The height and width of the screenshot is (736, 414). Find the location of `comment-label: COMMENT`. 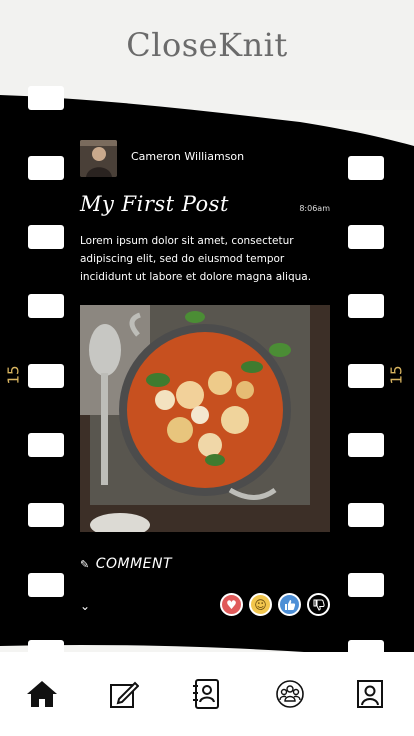

comment-label: COMMENT is located at coordinates (134, 564).